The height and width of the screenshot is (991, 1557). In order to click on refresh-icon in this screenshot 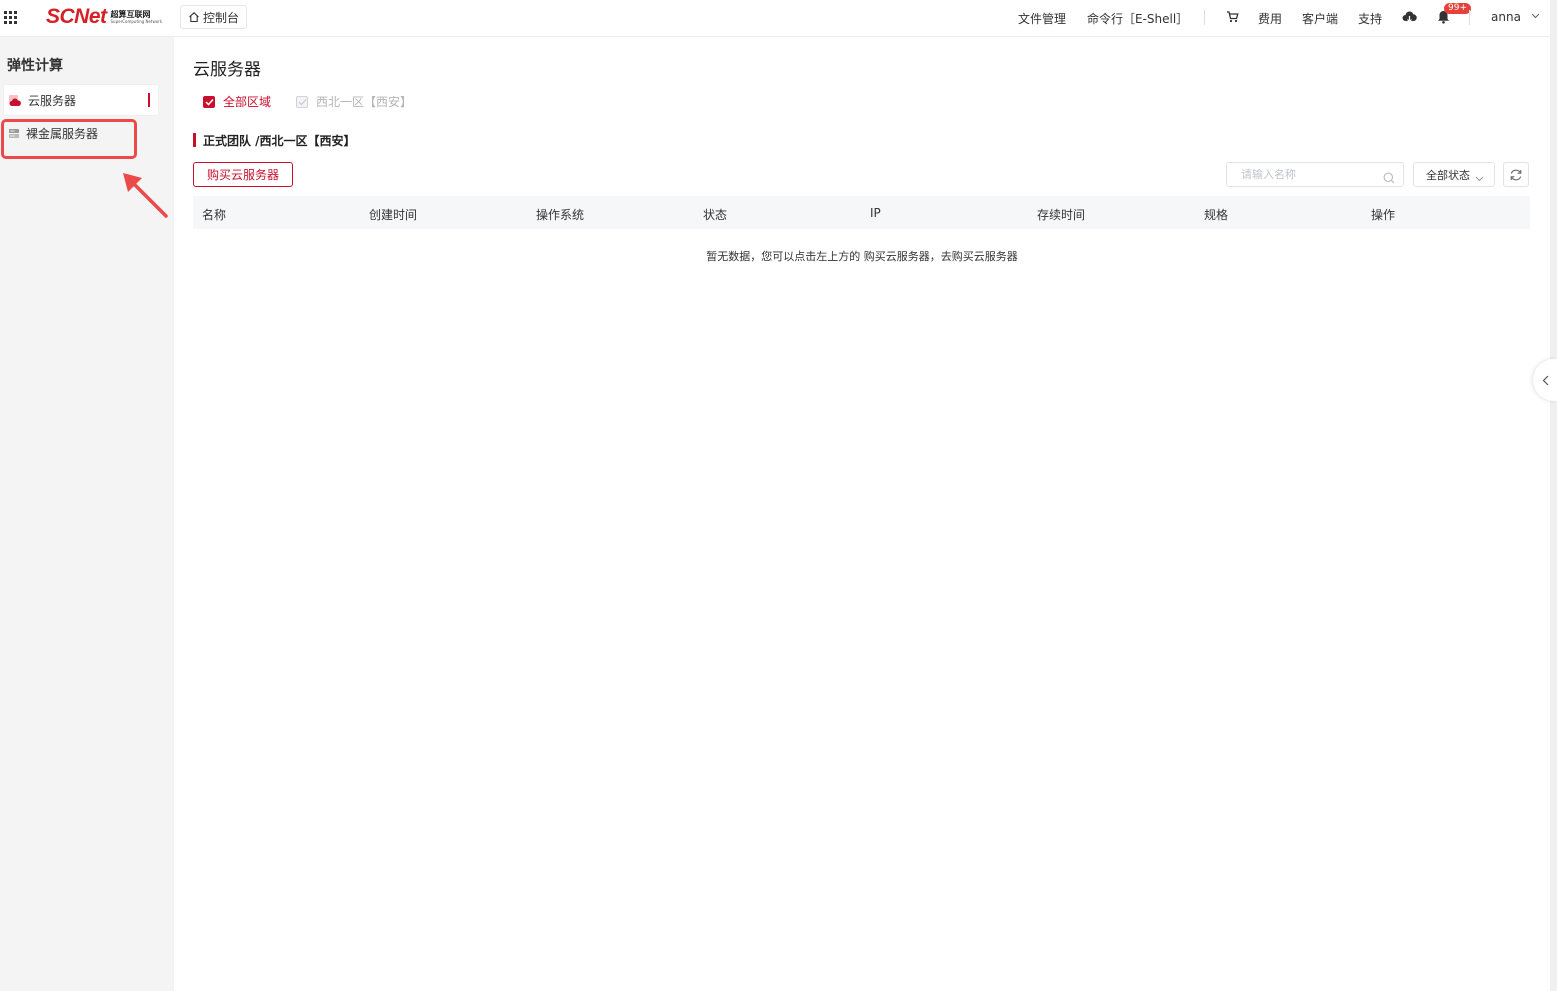, I will do `click(1516, 174)`.